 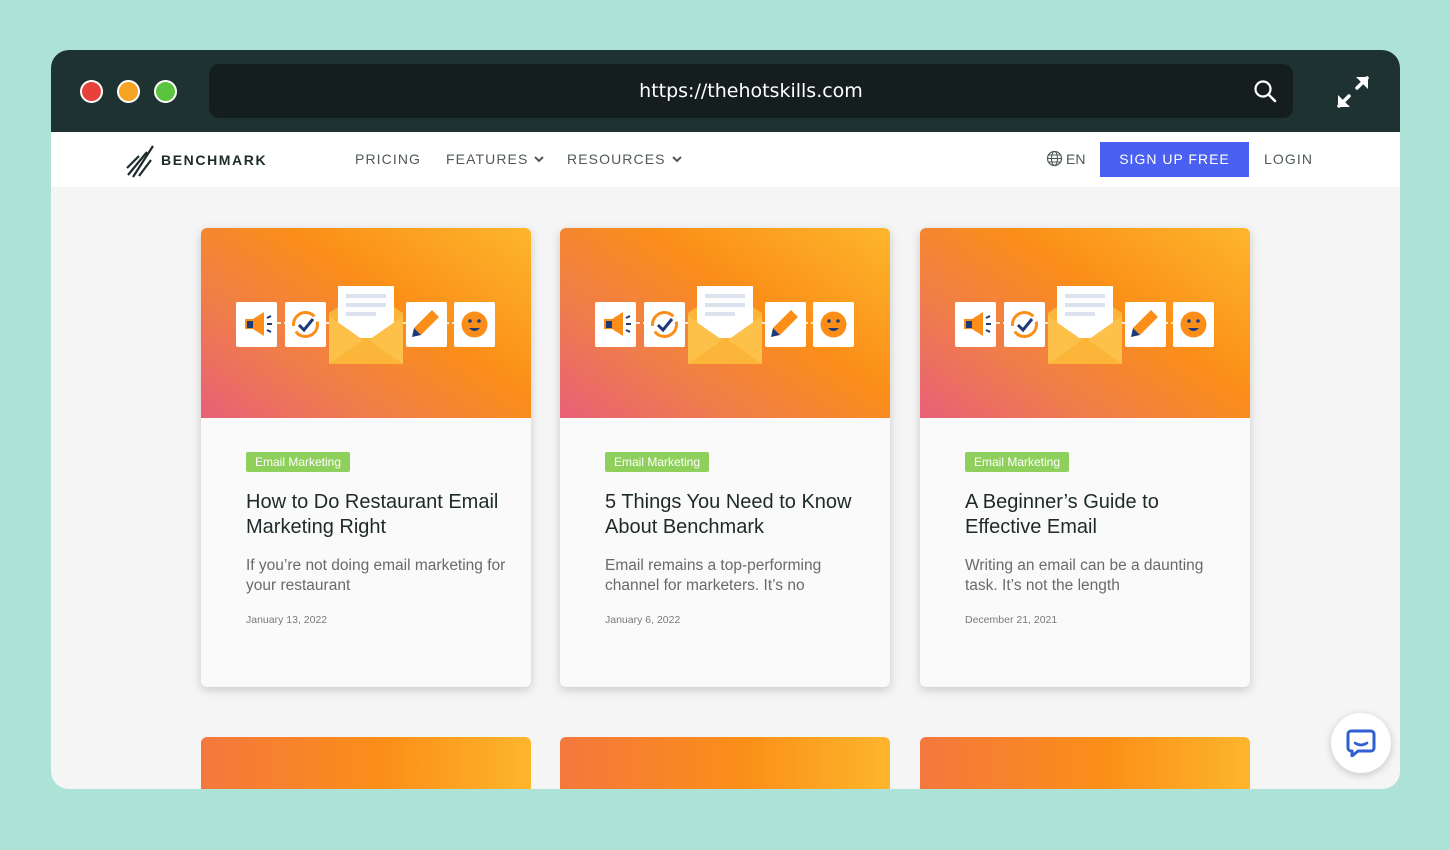 I want to click on close-window-button, so click(x=91, y=91).